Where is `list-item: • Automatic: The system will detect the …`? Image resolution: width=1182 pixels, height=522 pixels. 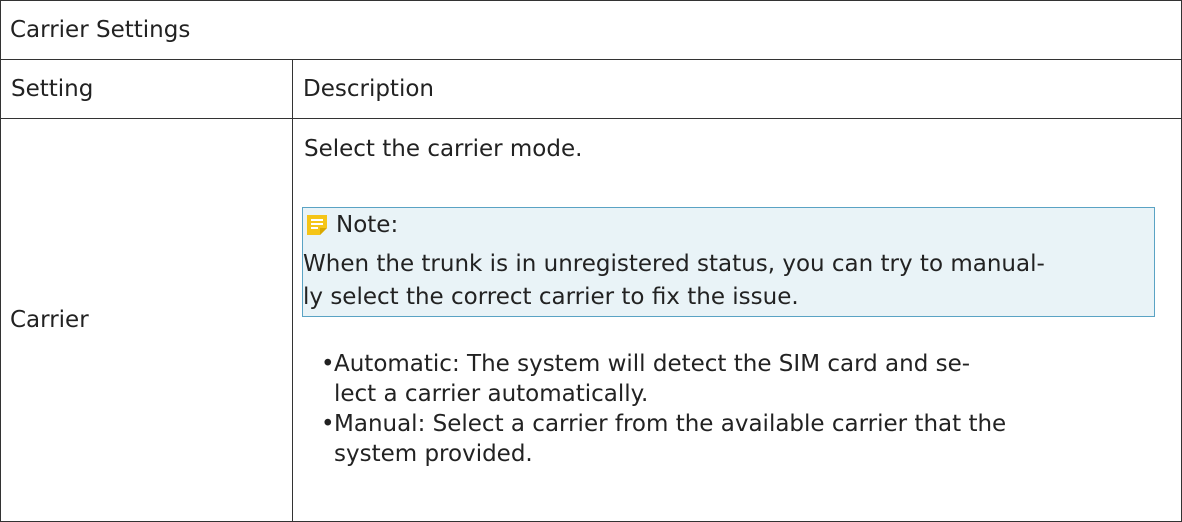 list-item: • Automatic: The system will detect the … is located at coordinates (731, 379).